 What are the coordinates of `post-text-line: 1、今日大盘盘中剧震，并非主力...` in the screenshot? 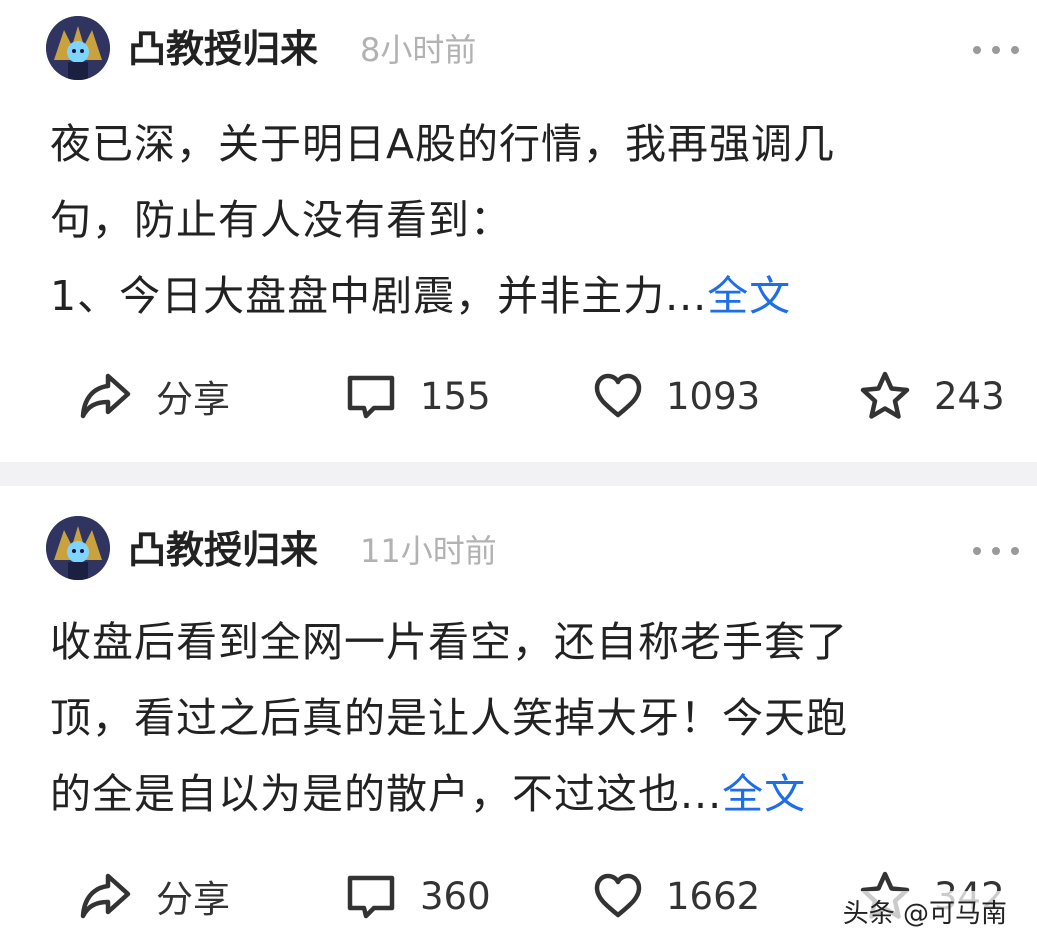 It's located at (379, 296).